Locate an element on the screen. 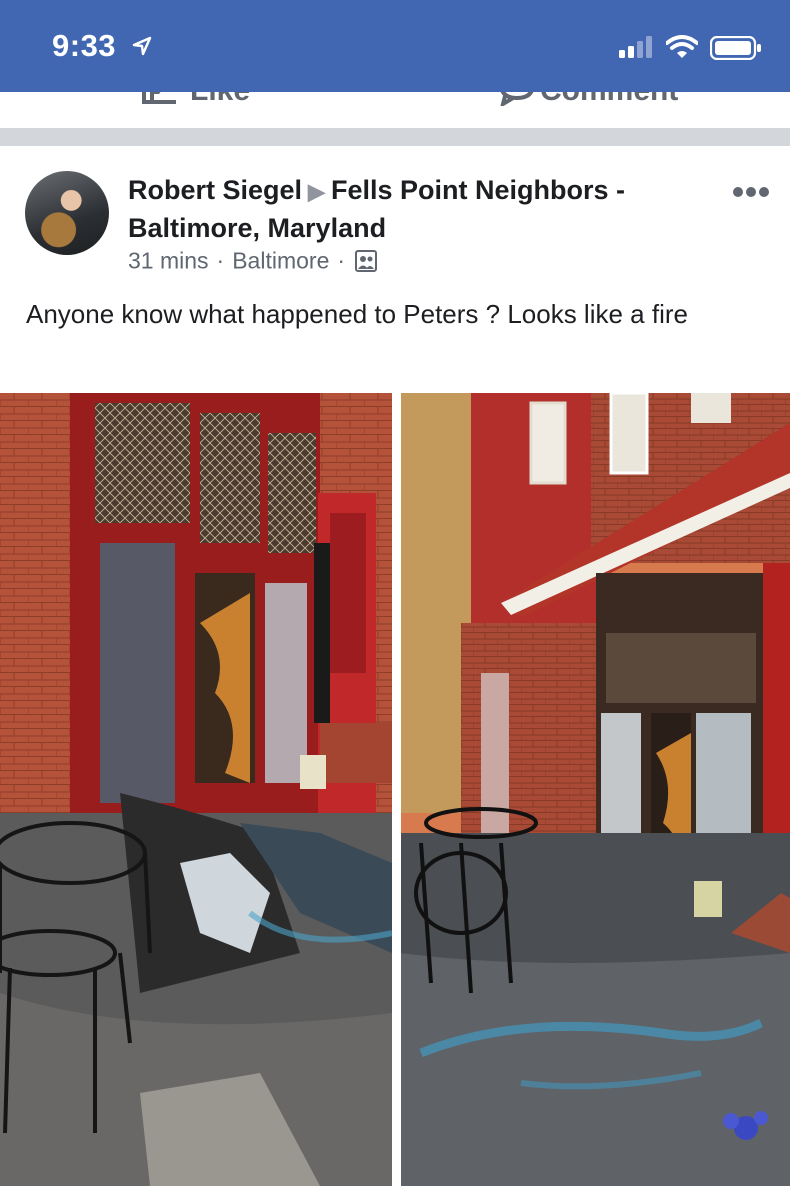  battery-icon is located at coordinates (735, 48).